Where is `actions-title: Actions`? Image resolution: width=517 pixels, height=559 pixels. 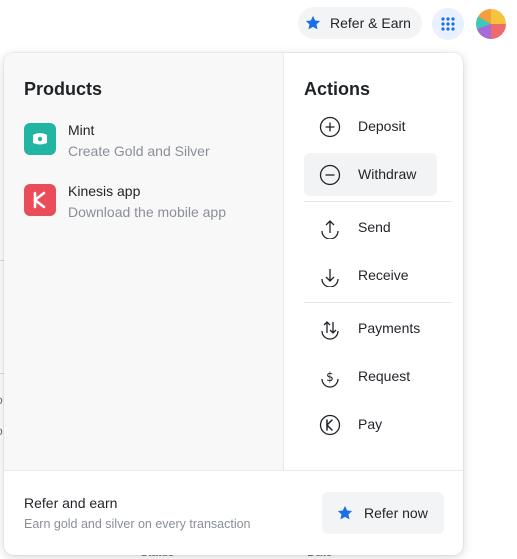 actions-title: Actions is located at coordinates (337, 89).